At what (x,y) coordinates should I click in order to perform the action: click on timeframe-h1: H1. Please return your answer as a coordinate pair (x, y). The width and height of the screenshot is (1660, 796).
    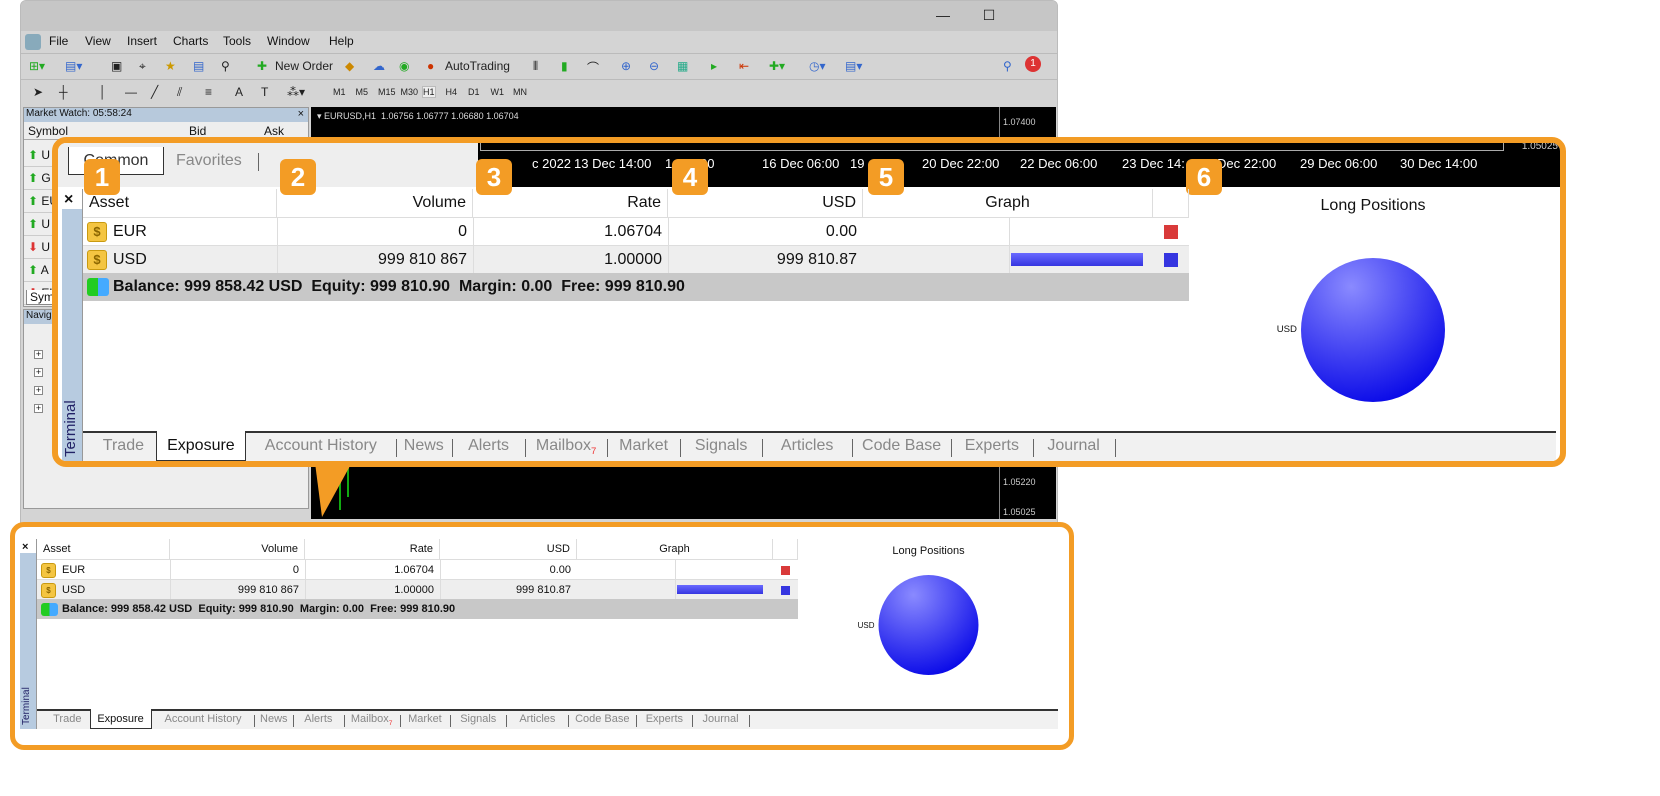
    Looking at the image, I should click on (429, 92).